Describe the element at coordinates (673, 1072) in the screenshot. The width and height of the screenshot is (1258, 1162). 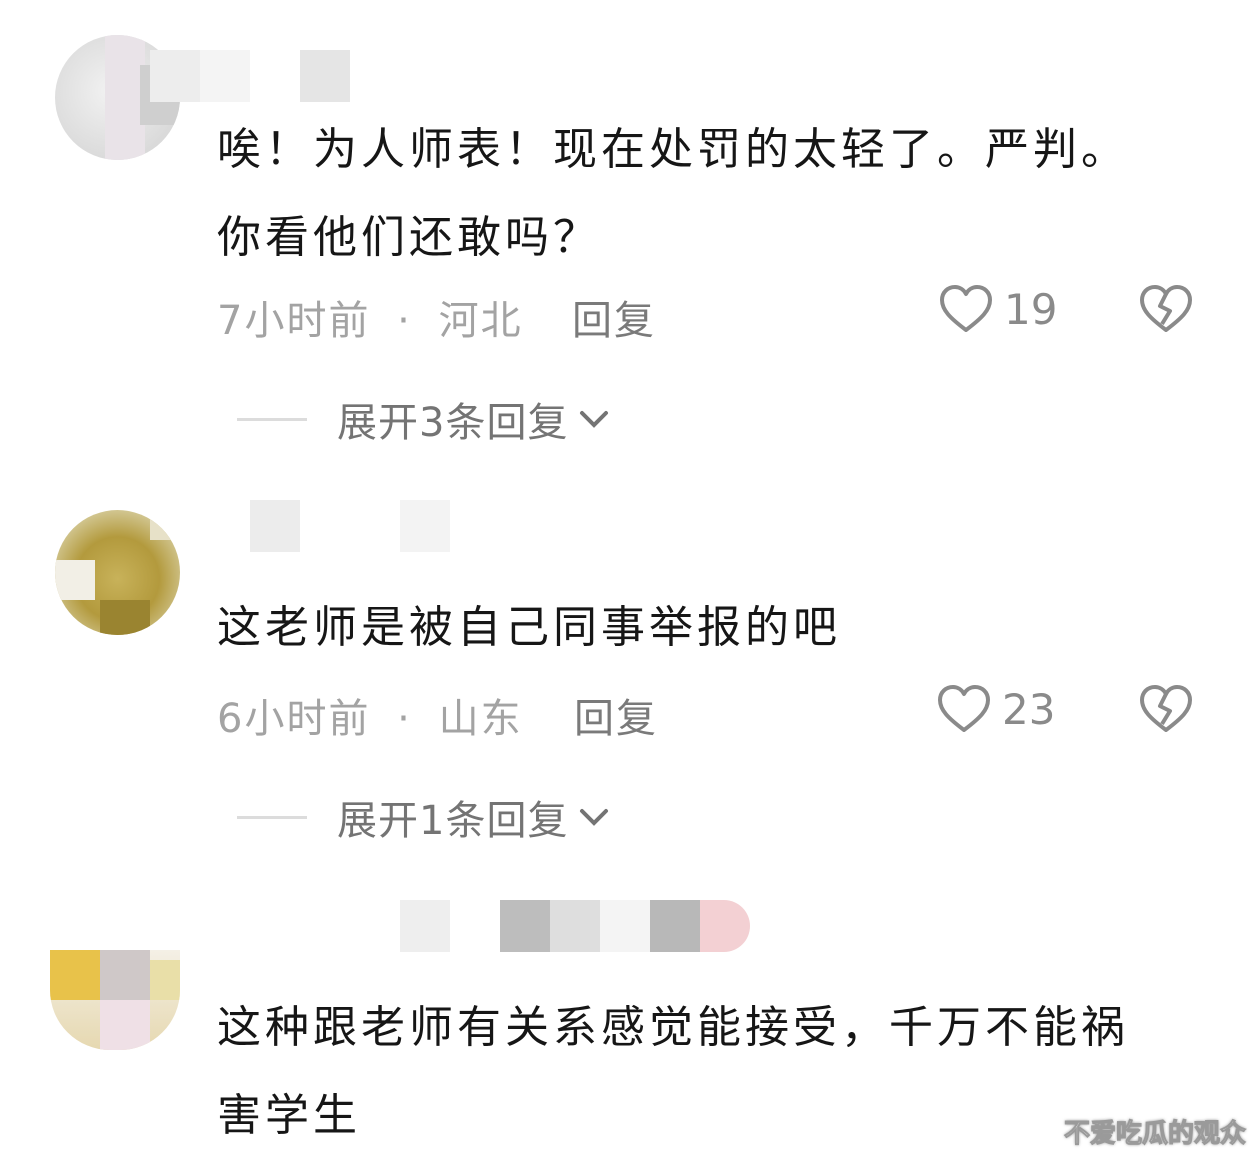
I see `comment-text: 这种跟老师有关系感觉能接受，千万不能祸 害学生` at that location.